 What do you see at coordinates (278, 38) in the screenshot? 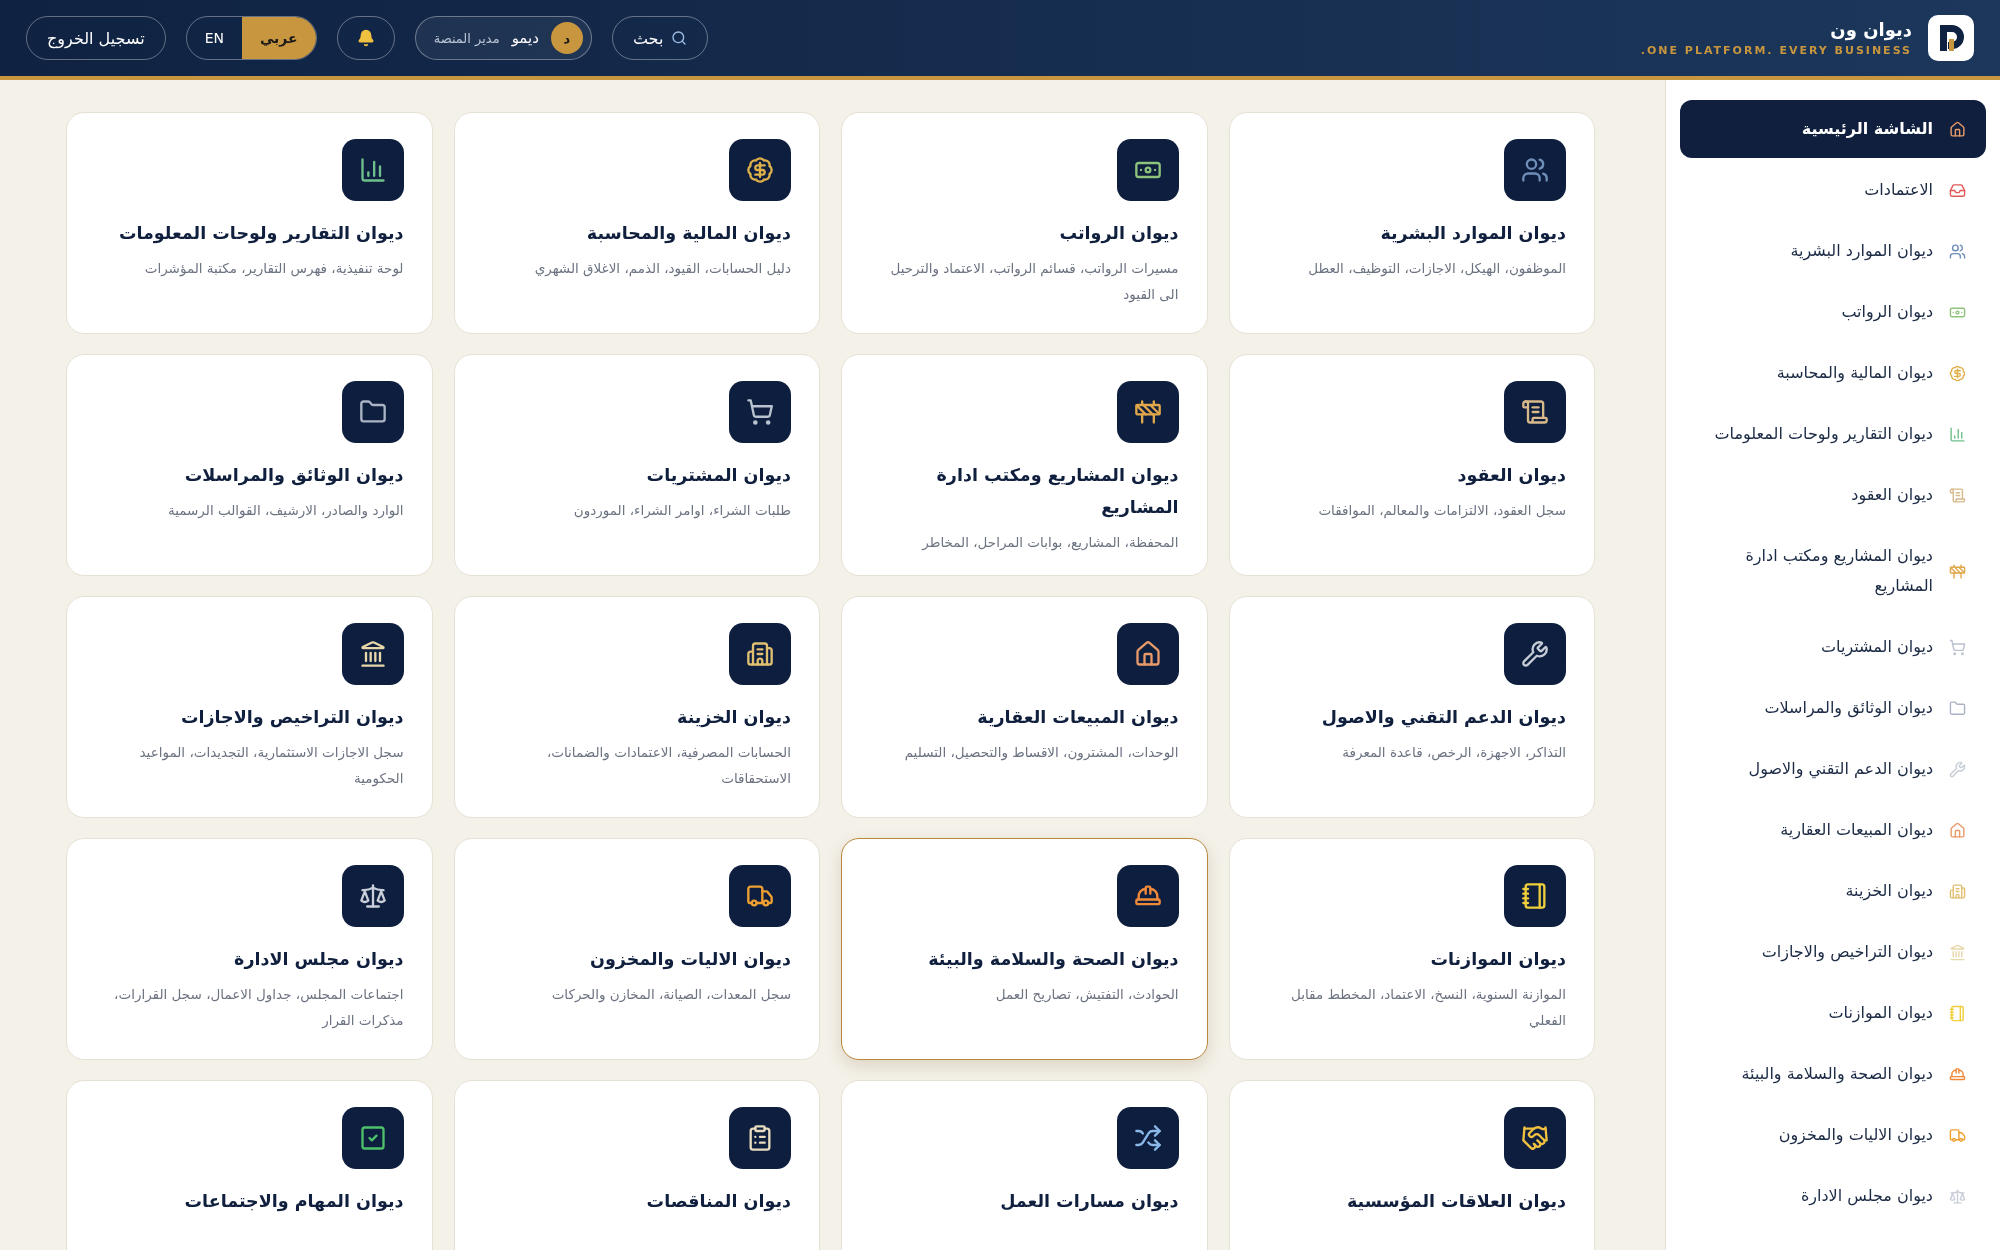
I see `language-option: عربي` at bounding box center [278, 38].